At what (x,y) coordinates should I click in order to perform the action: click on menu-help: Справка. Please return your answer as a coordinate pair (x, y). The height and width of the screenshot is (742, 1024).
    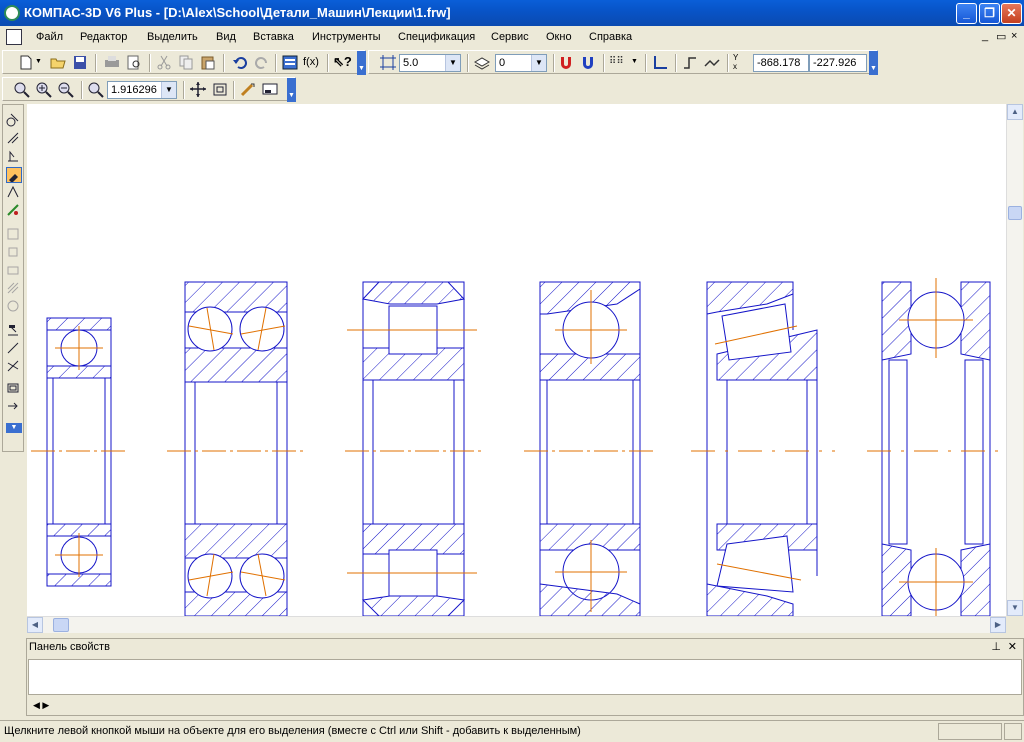
    Looking at the image, I should click on (610, 37).